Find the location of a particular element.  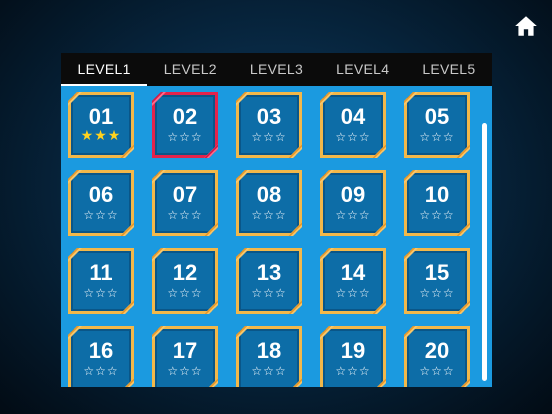

level-tile-08: 08 ☆☆☆ is located at coordinates (269, 203).